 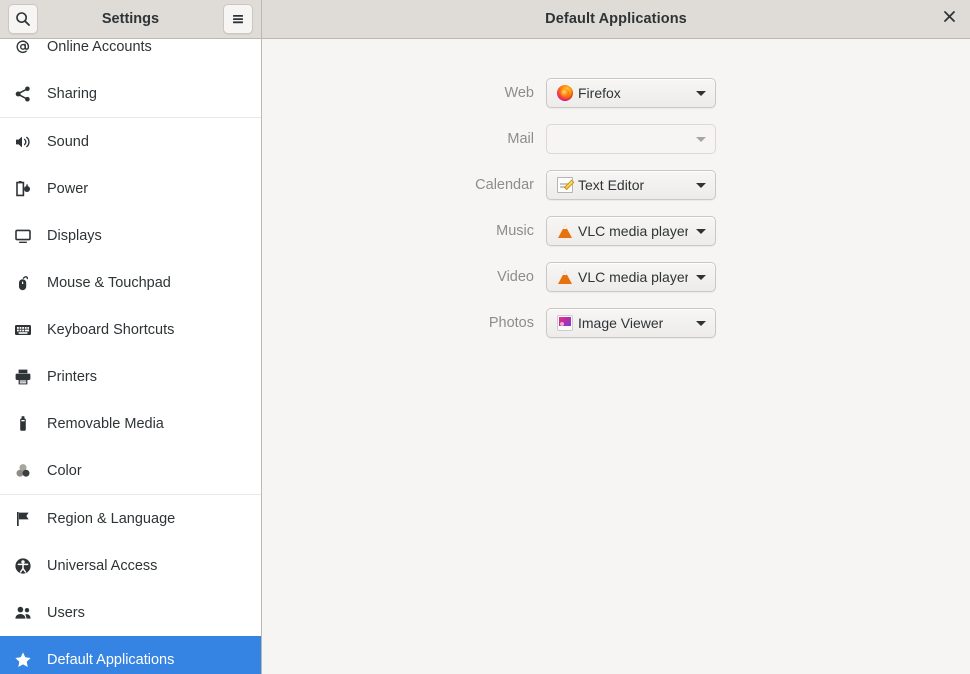 I want to click on combo-video: VLC media player, so click(x=631, y=277).